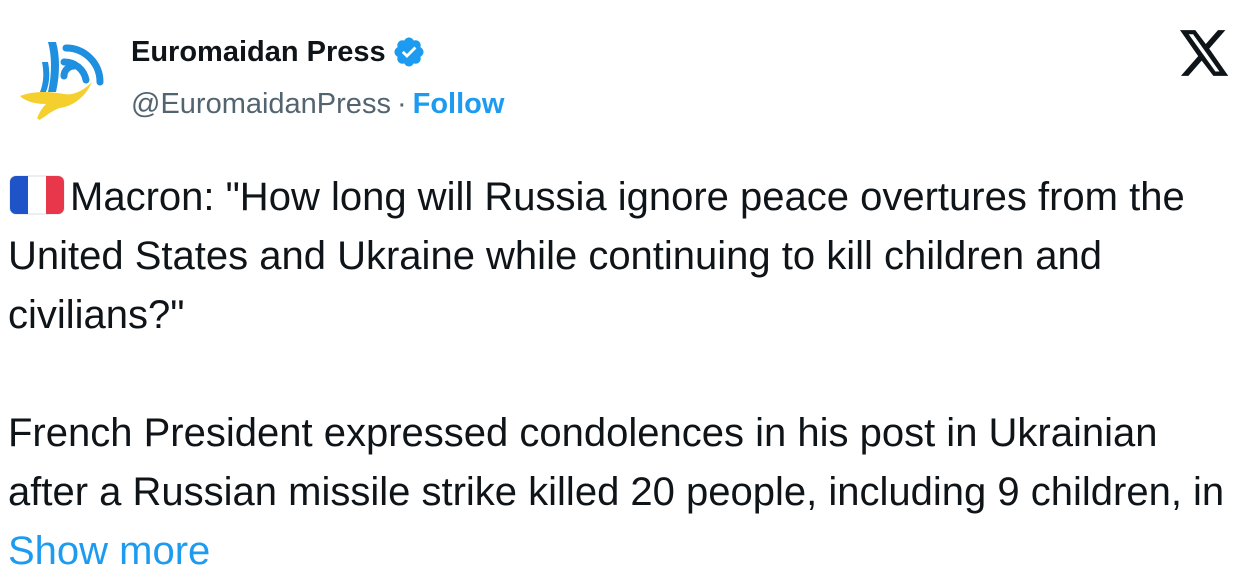  I want to click on author-handle: @EuromaidanPress, so click(261, 104).